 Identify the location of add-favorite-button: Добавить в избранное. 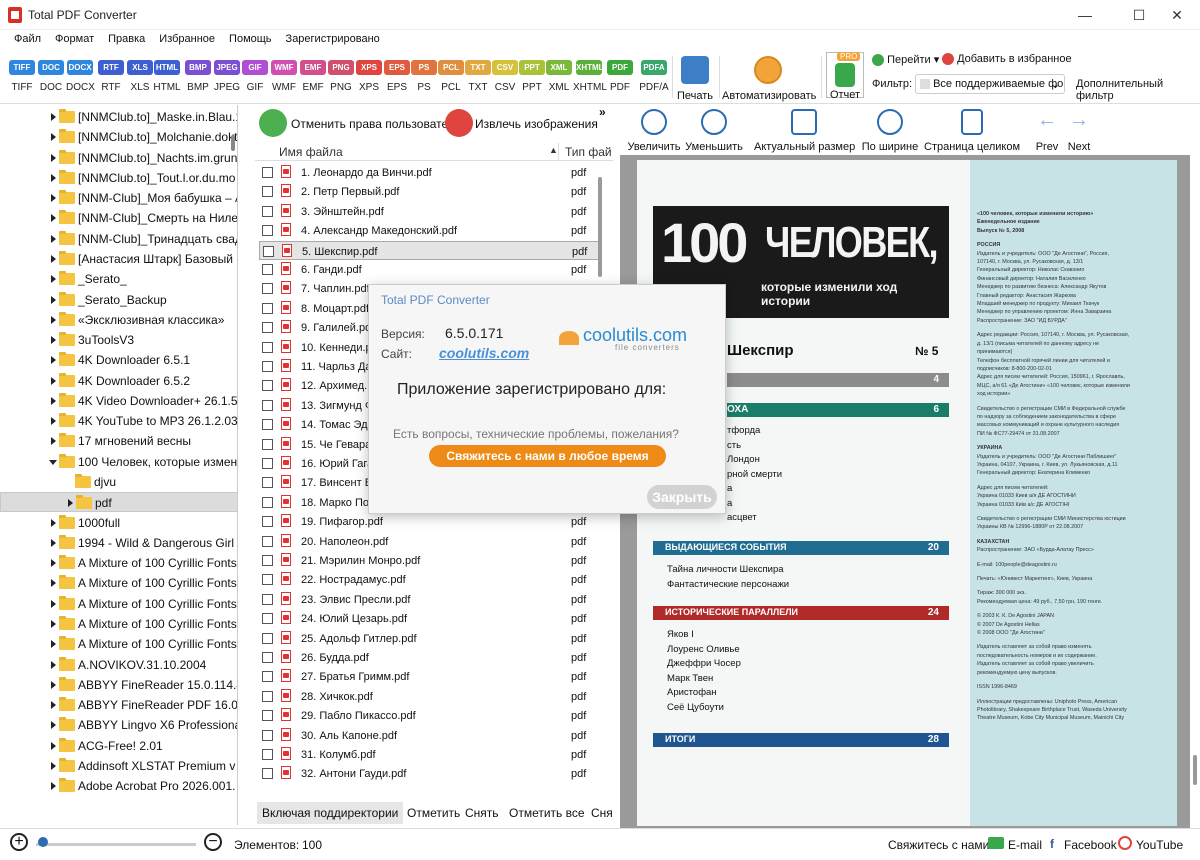
(1007, 59).